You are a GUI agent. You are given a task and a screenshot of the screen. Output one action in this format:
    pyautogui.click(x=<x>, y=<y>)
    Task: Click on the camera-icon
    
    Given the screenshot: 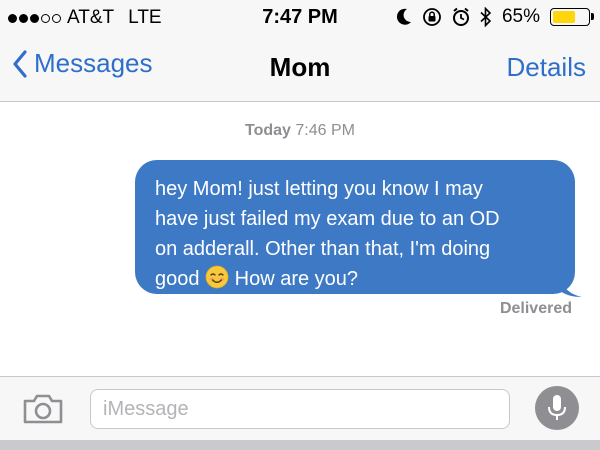 What is the action you would take?
    pyautogui.click(x=43, y=409)
    